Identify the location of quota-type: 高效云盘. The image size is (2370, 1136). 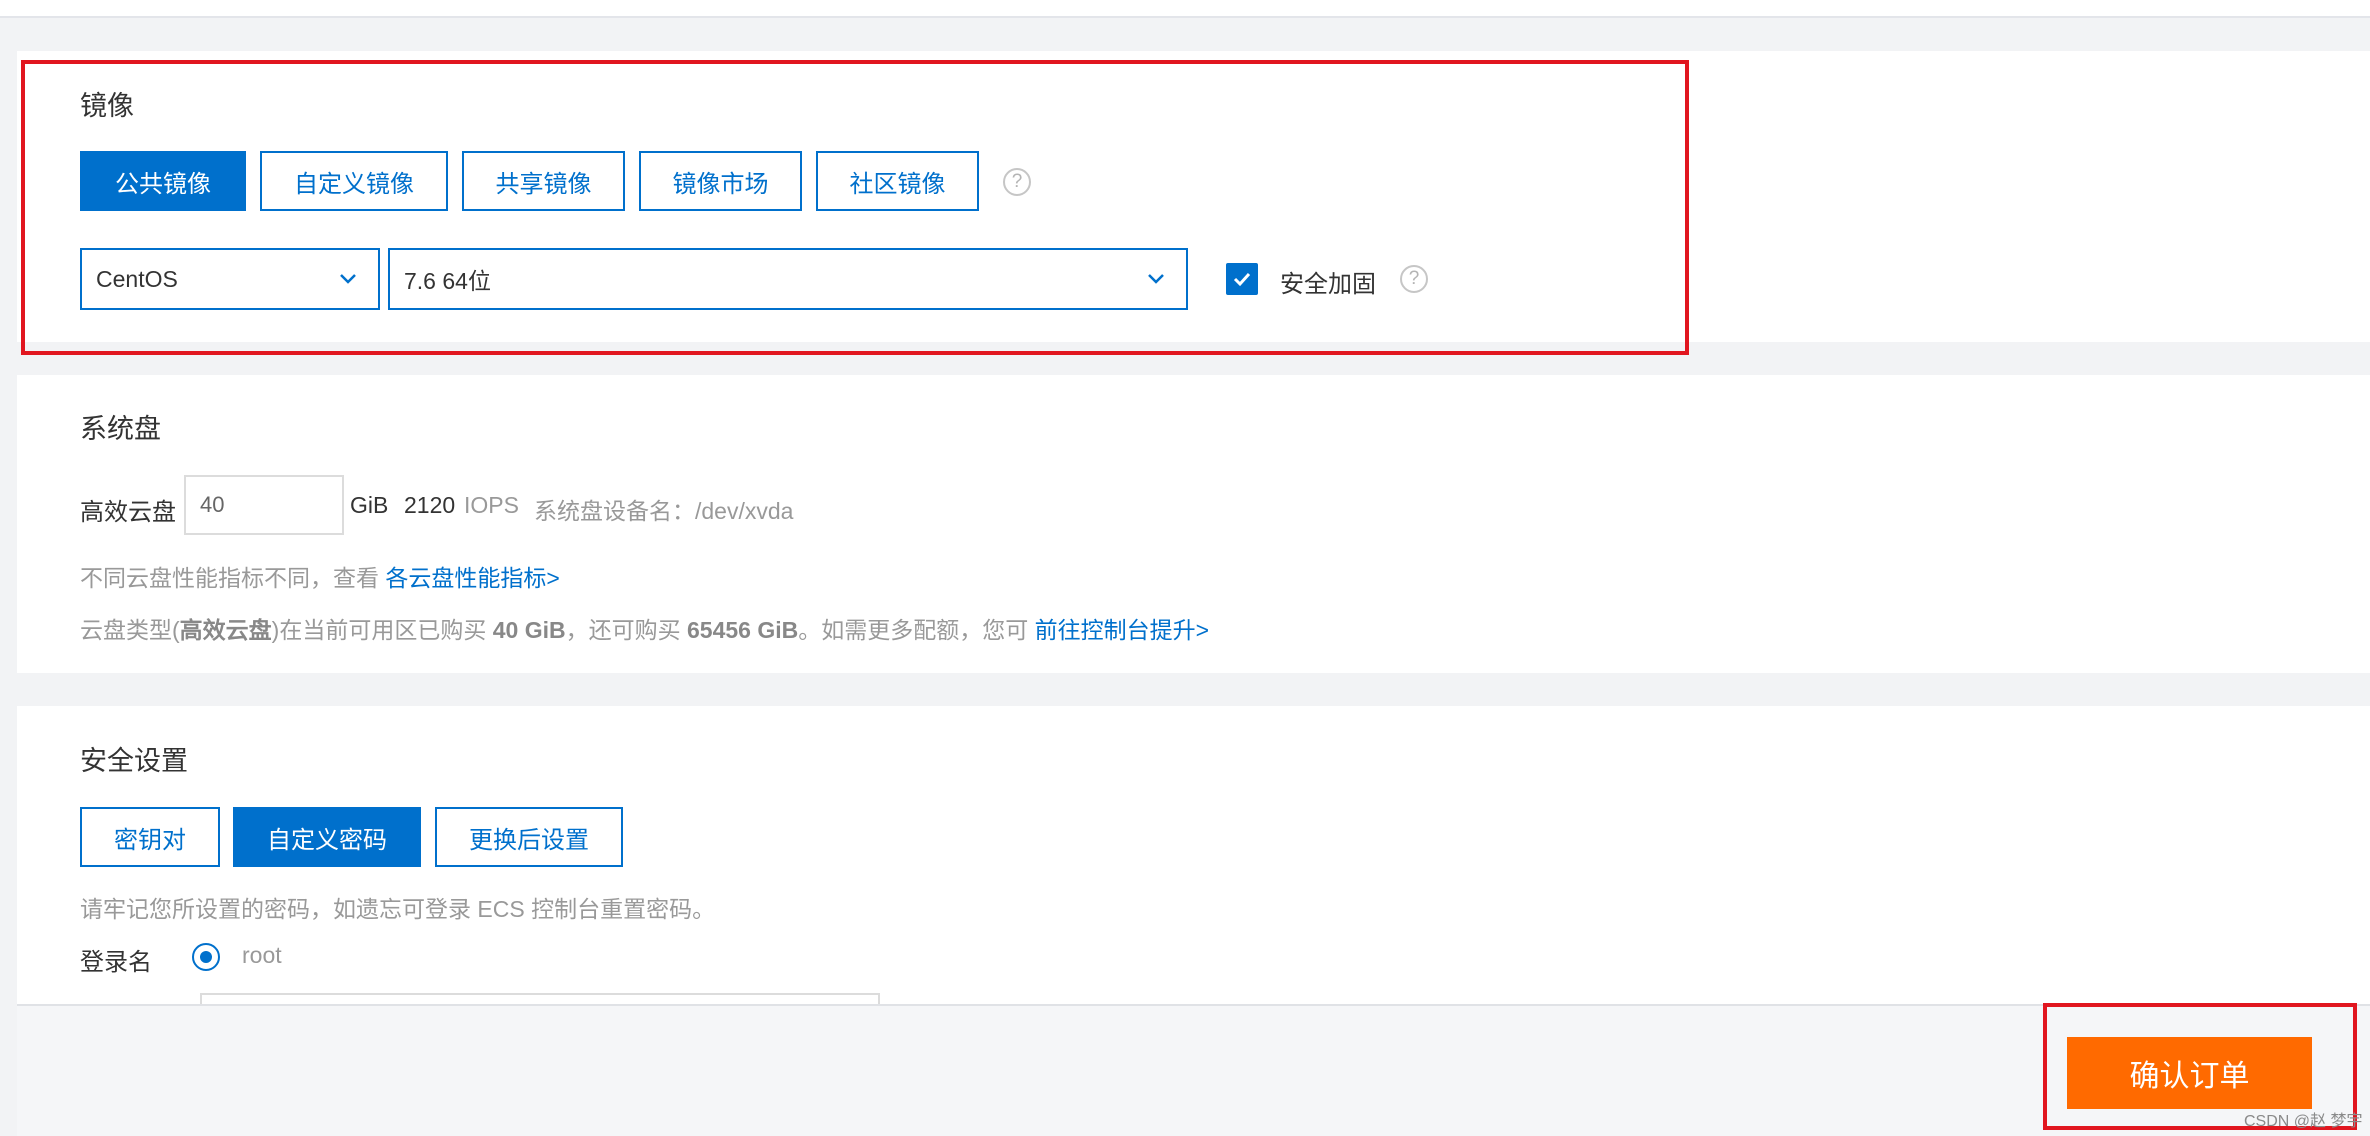
(225, 630).